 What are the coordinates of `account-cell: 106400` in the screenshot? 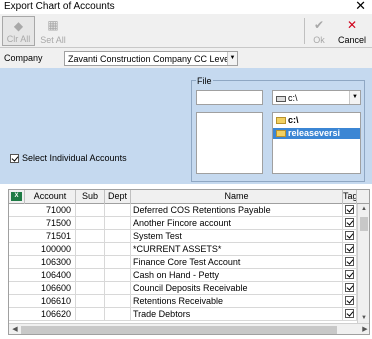 It's located at (42, 275).